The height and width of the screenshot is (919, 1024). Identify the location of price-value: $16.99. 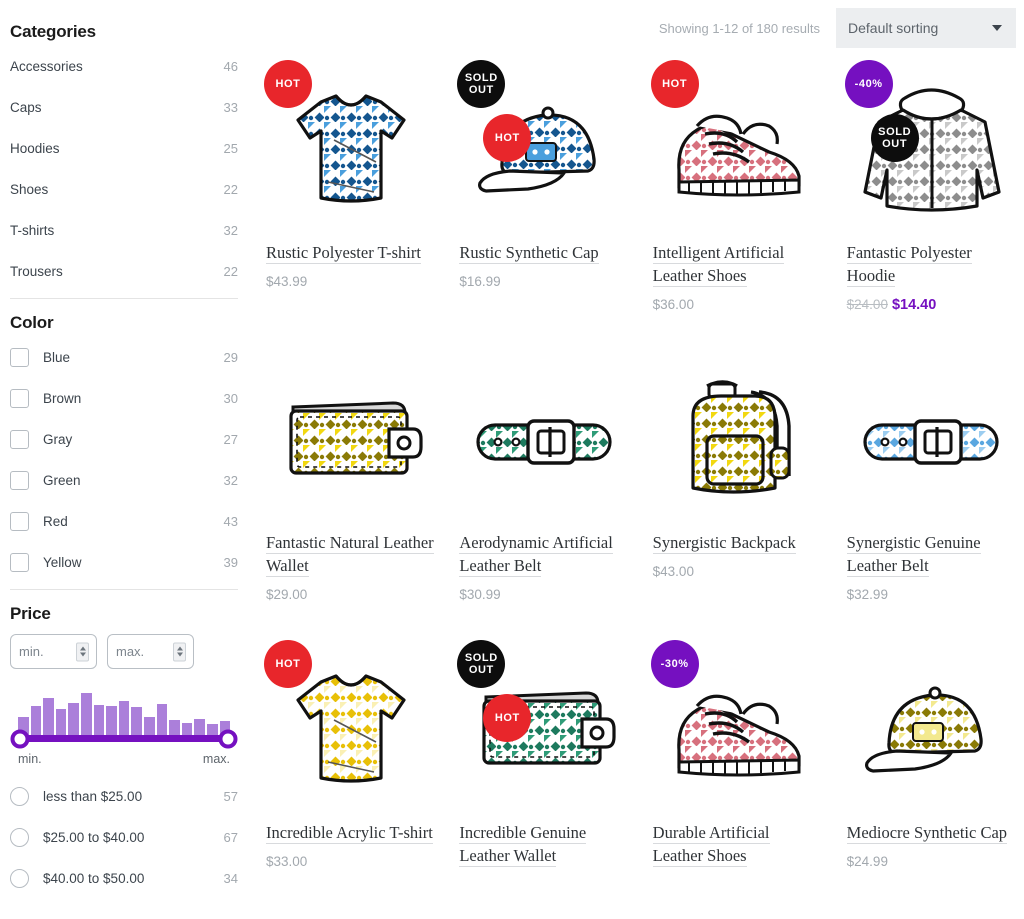
(480, 281).